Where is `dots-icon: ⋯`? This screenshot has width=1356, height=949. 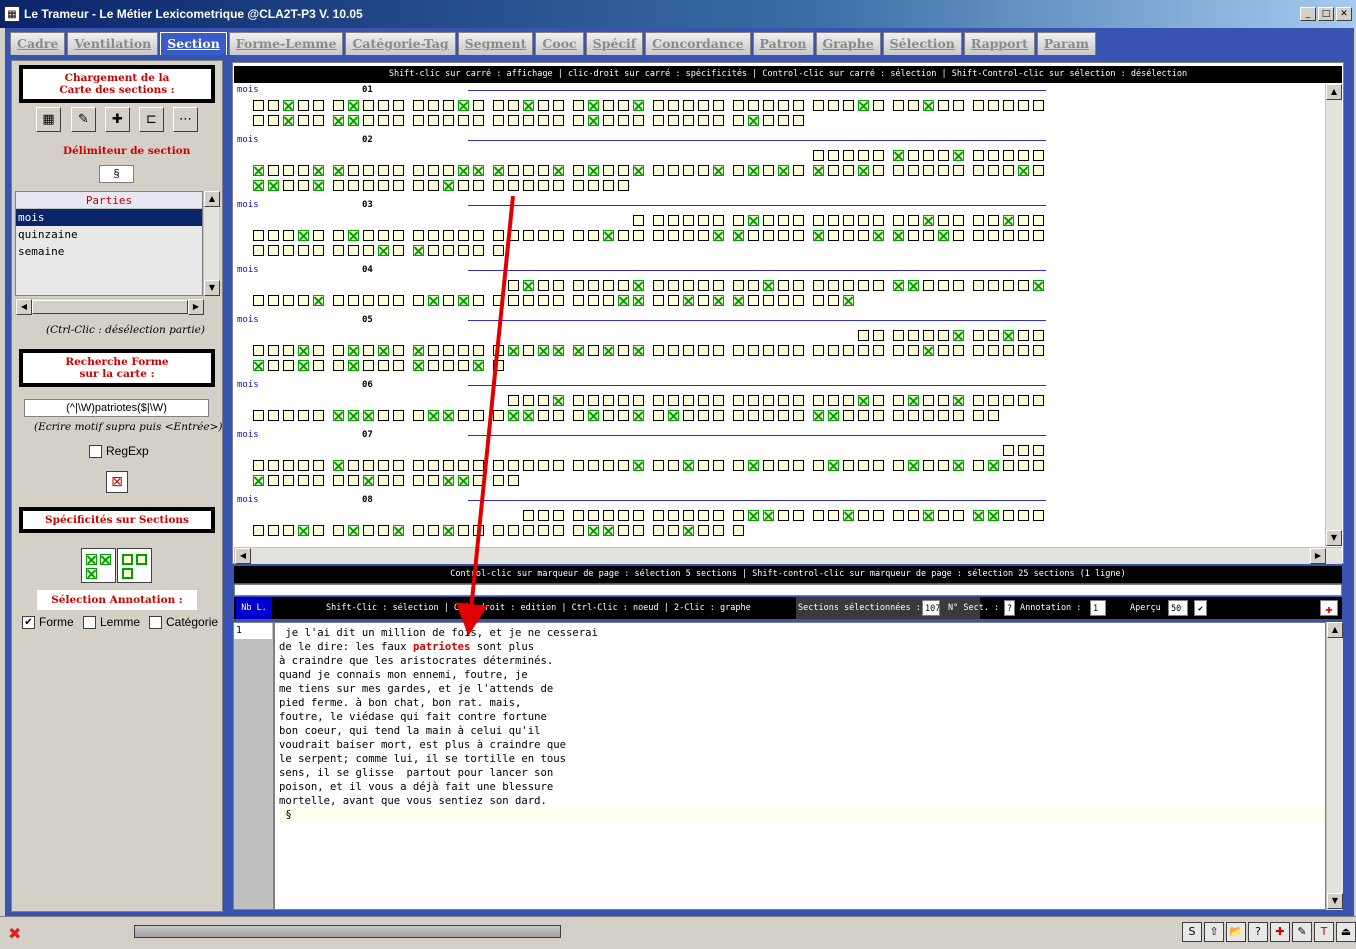 dots-icon: ⋯ is located at coordinates (185, 119).